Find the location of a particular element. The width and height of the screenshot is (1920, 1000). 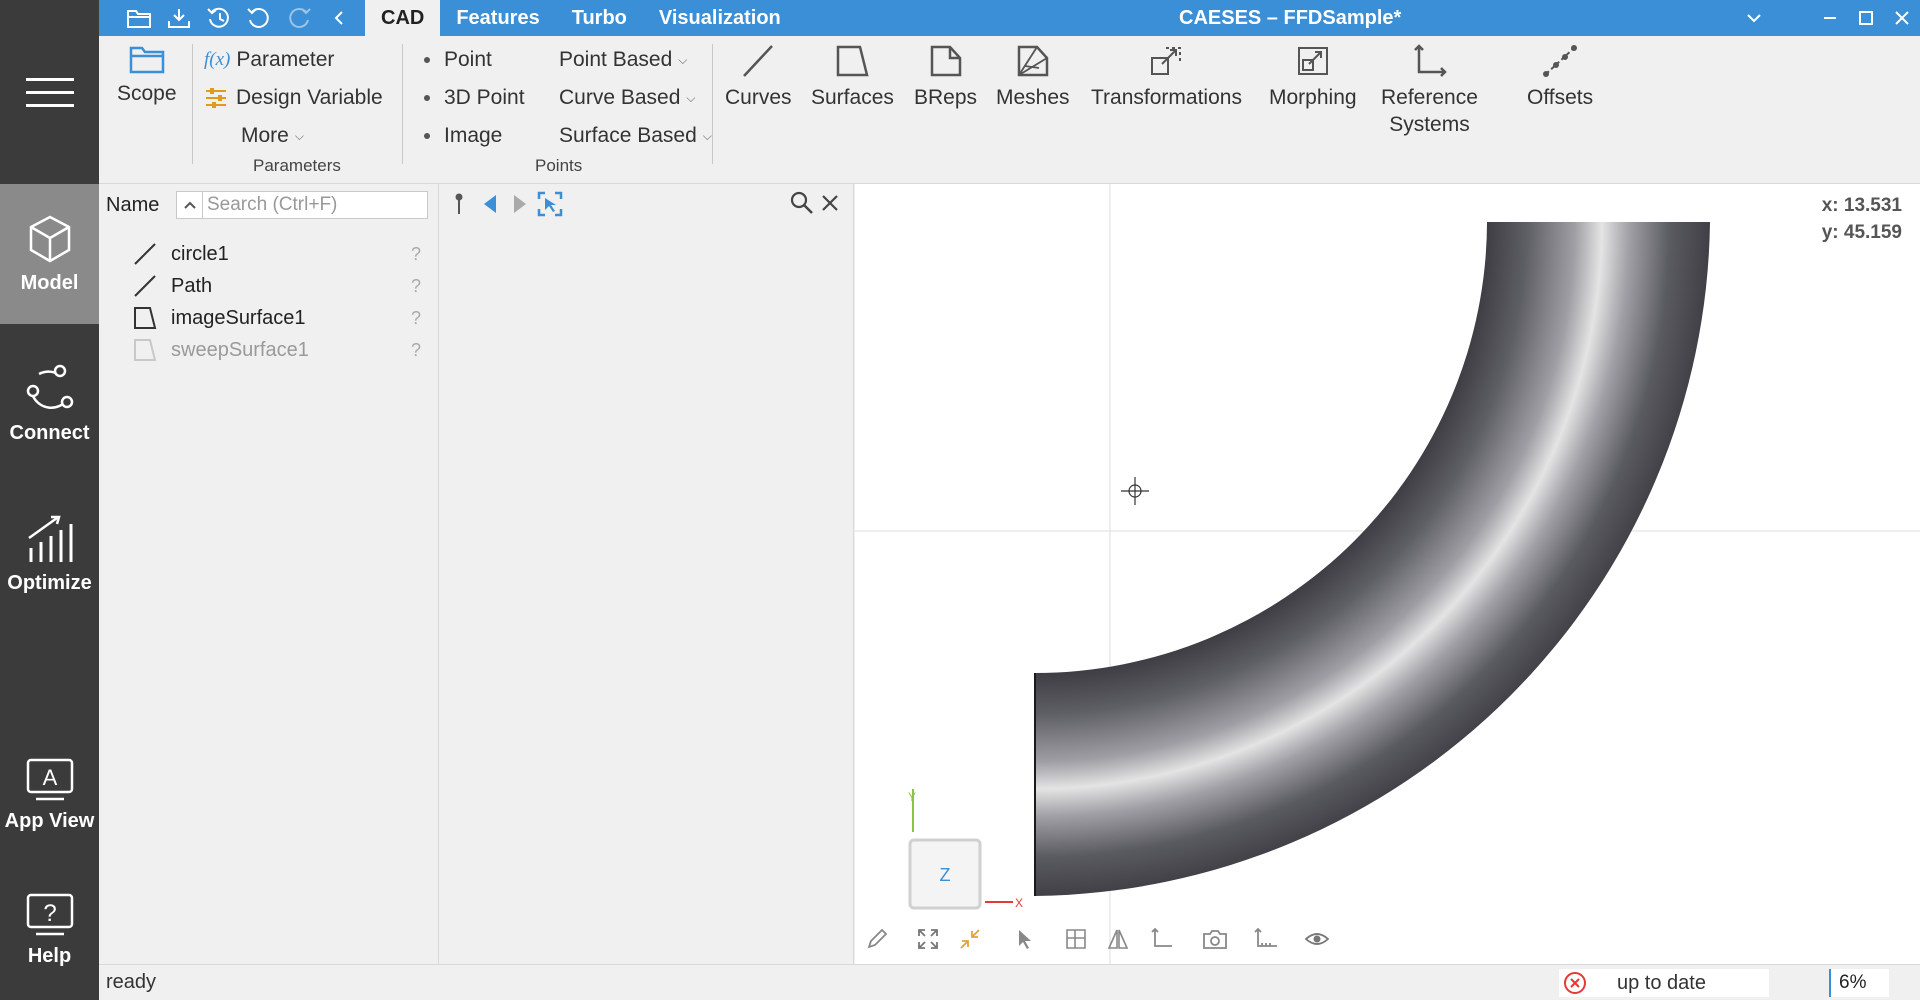

sidebar-item-label: Connect is located at coordinates (49, 432).